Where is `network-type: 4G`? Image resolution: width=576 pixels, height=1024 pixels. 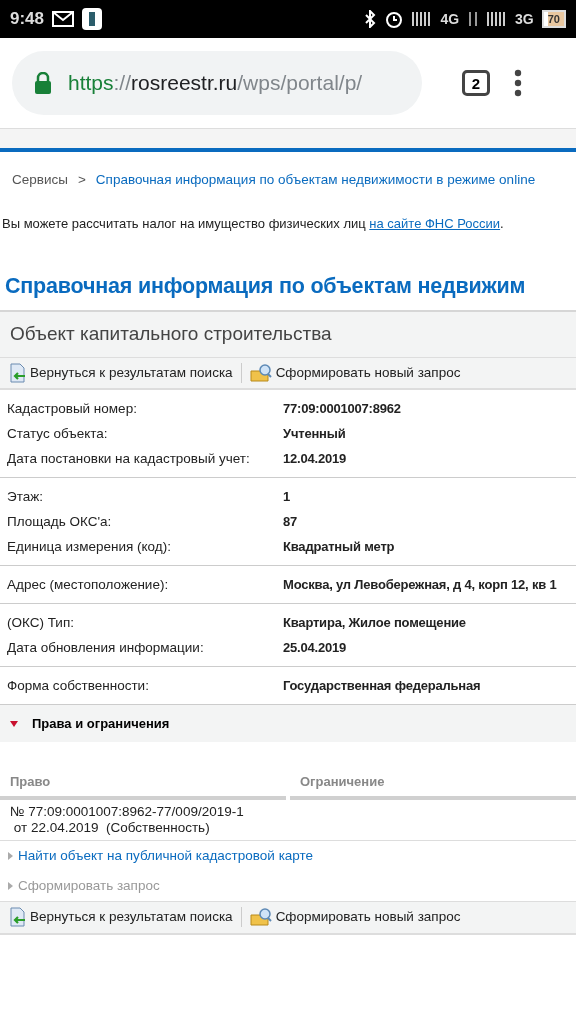 network-type: 4G is located at coordinates (450, 19).